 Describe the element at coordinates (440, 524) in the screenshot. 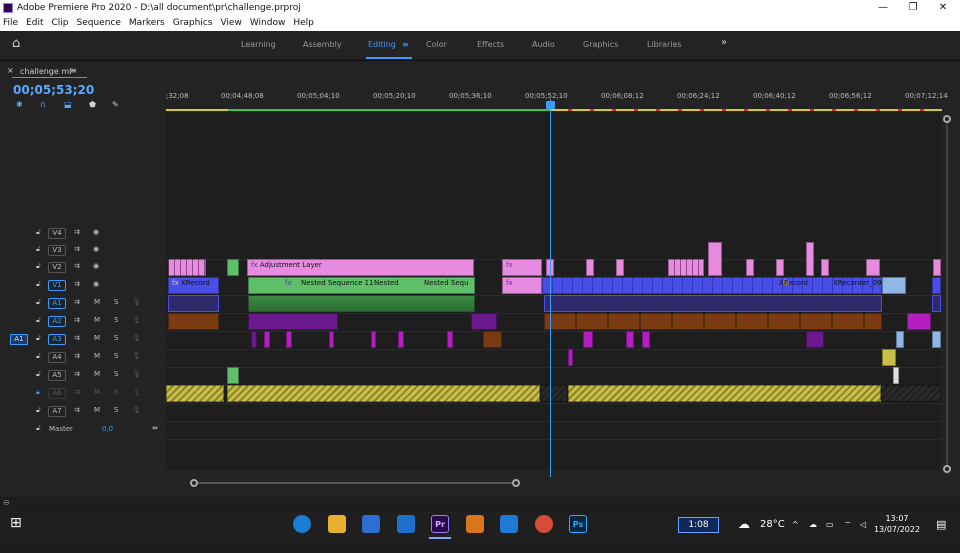

I see `premiere-taskbar-icon: Pr` at that location.